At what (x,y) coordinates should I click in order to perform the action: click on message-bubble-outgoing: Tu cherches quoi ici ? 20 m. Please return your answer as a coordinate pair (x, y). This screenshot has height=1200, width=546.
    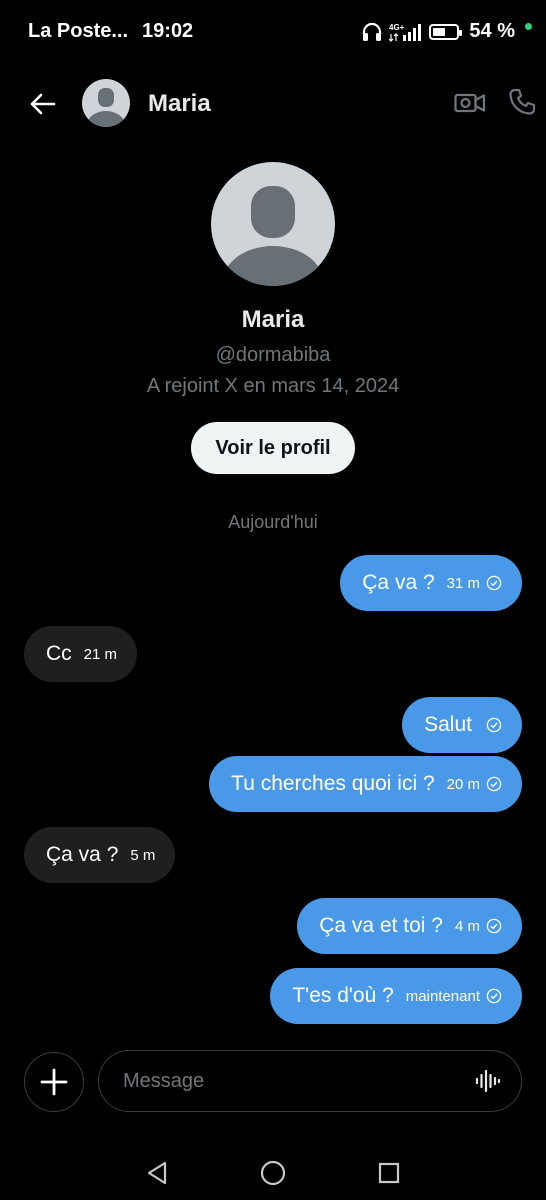
    Looking at the image, I should click on (365, 784).